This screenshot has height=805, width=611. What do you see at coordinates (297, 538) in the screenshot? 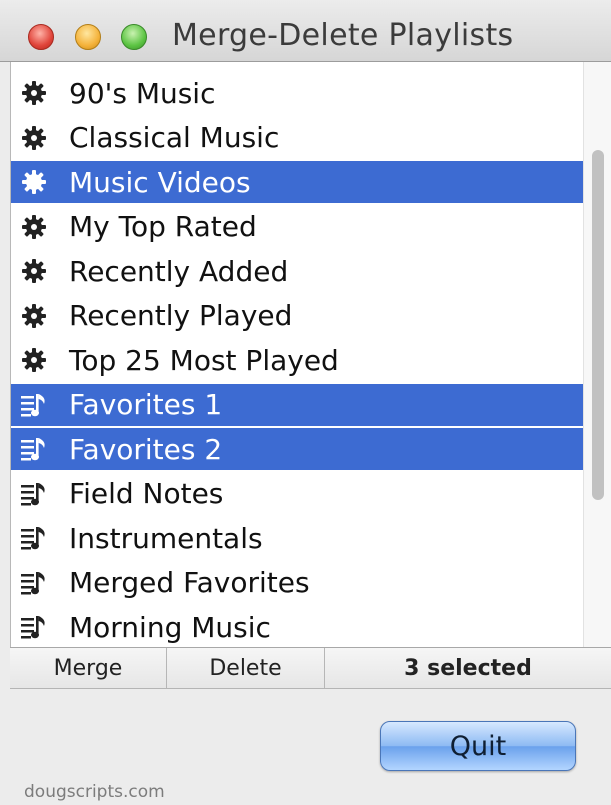
I see `playlist-row: Instrumentals` at bounding box center [297, 538].